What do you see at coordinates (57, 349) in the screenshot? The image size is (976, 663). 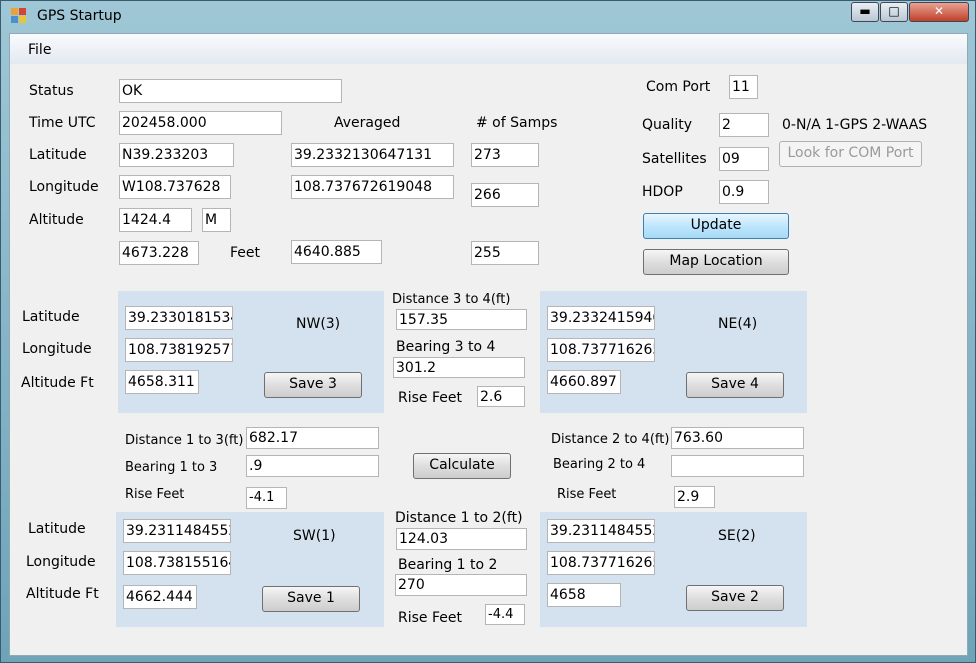 I see `nw-longitude-label: Longitude` at bounding box center [57, 349].